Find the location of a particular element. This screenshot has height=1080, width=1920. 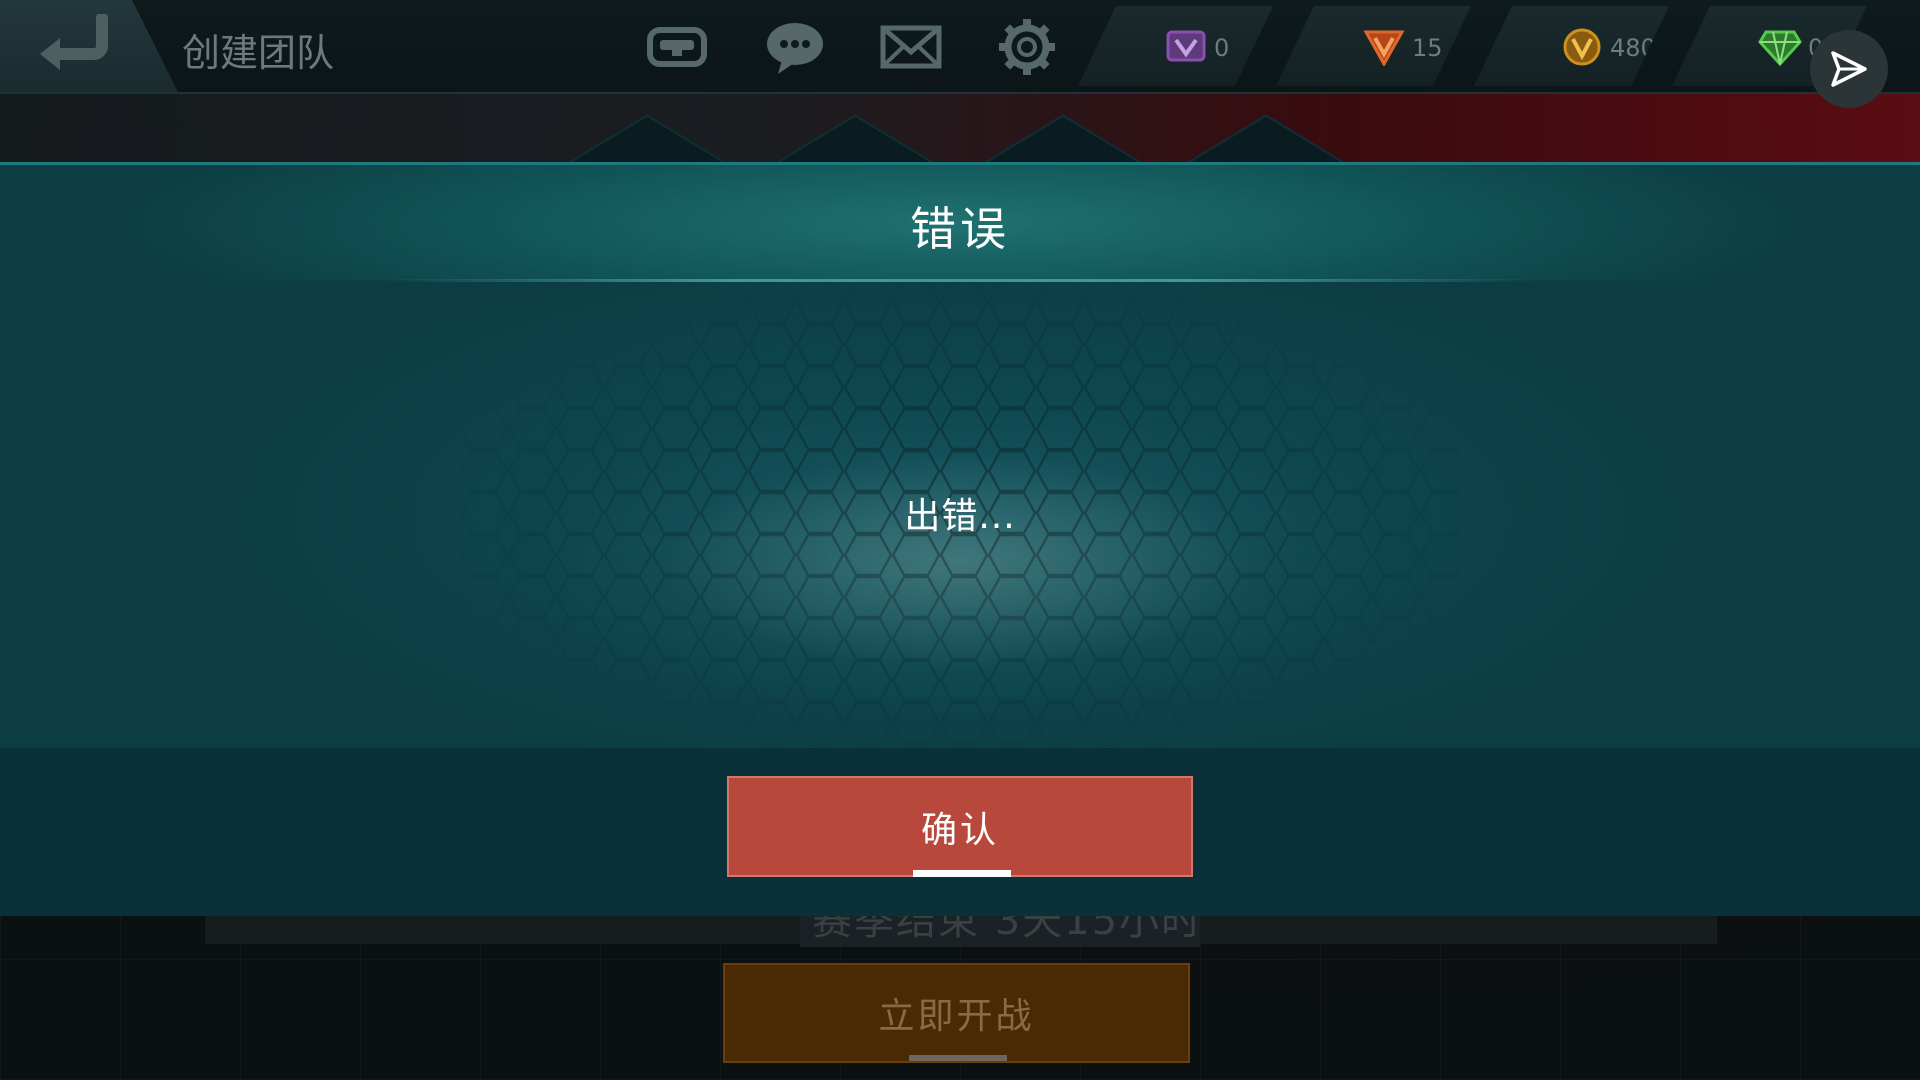

dialog-title: 错误 is located at coordinates (960, 229).